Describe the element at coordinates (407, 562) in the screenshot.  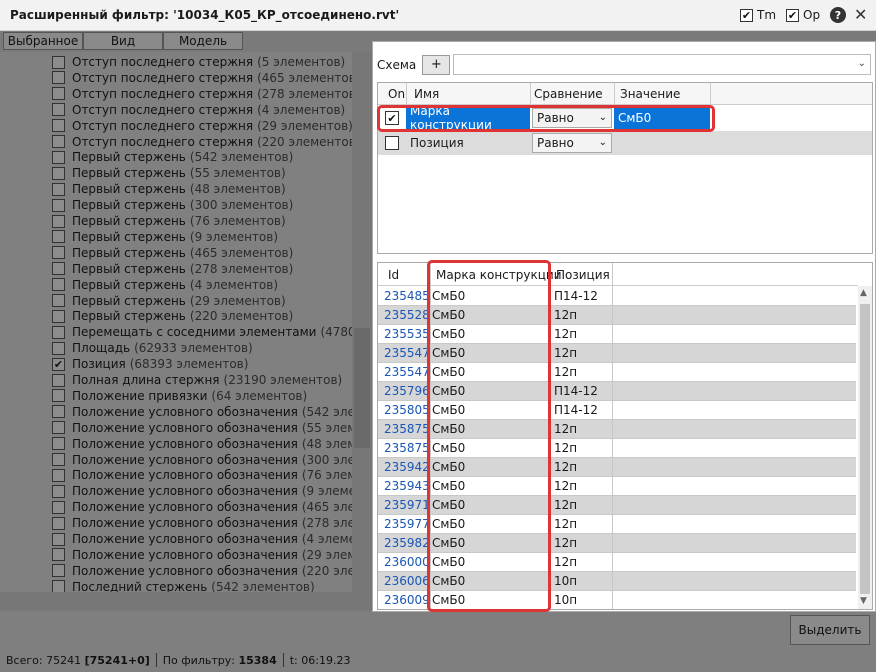
I see `element-id: 2360009` at that location.